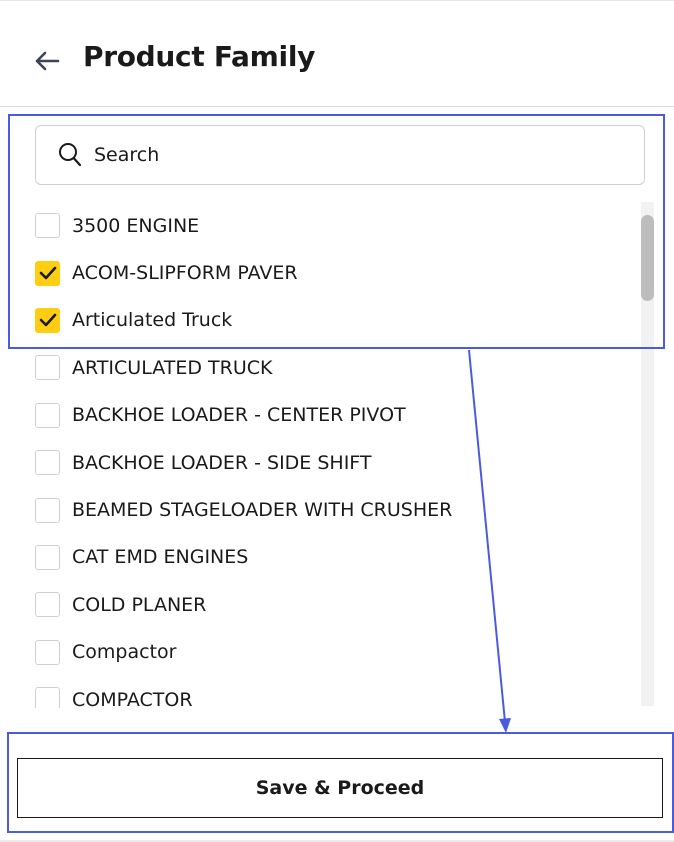  What do you see at coordinates (70, 155) in the screenshot?
I see `search-icon` at bounding box center [70, 155].